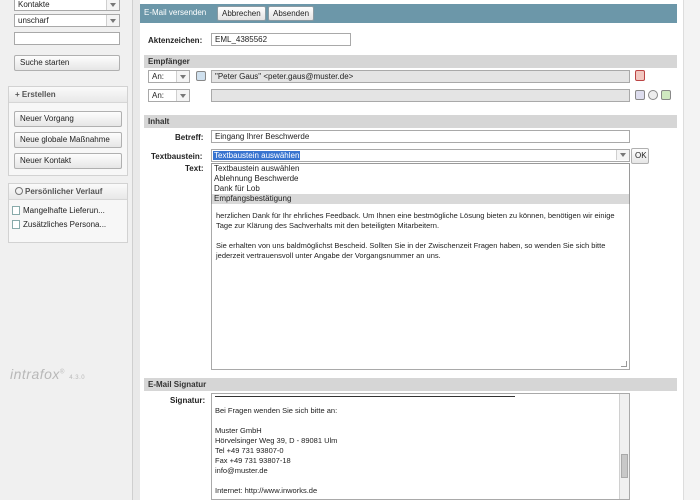  I want to click on search-button: Suche starten, so click(67, 63).